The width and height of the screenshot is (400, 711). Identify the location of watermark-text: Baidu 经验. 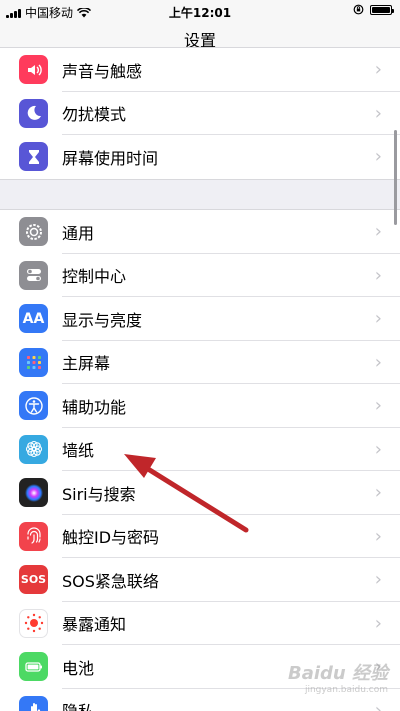
(337, 673).